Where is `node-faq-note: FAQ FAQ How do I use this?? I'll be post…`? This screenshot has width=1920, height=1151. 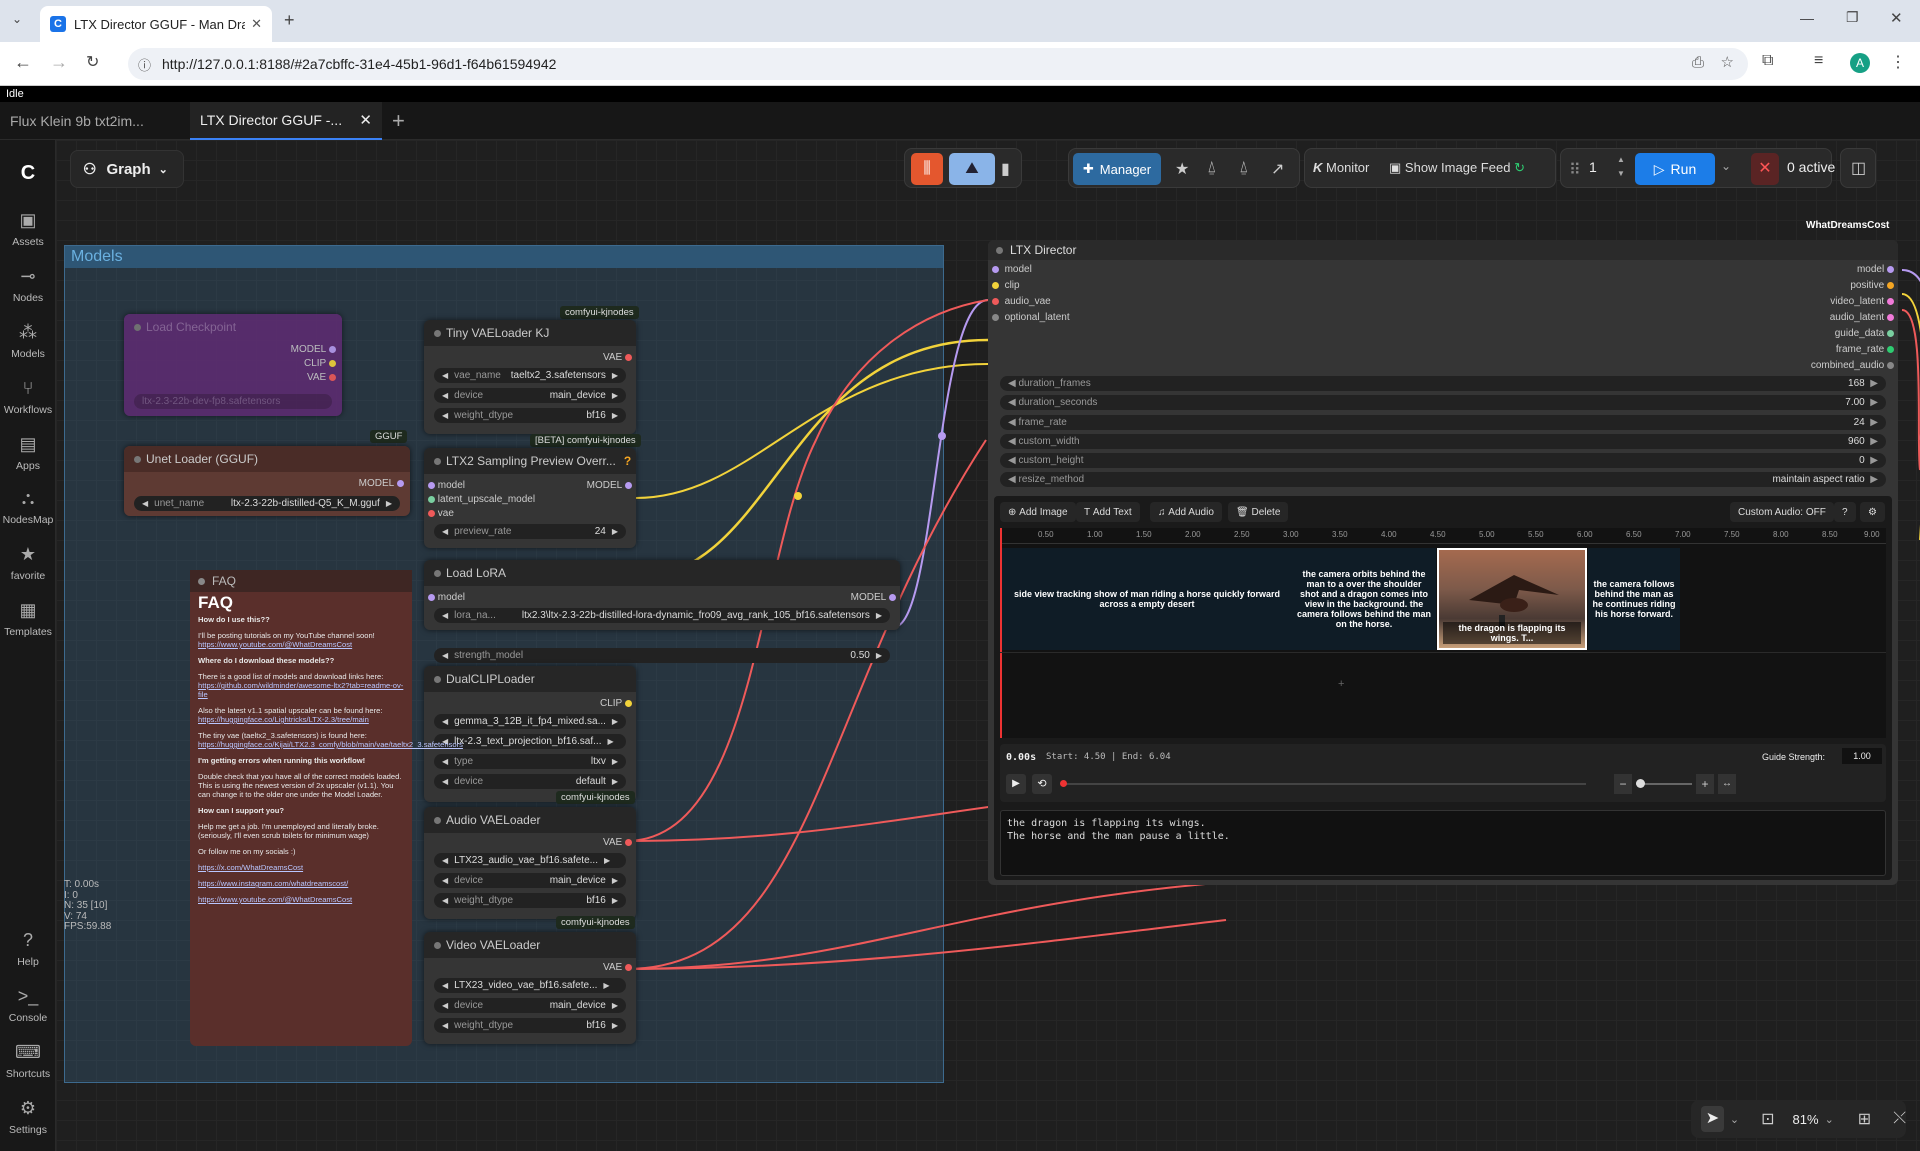
node-faq-note: FAQ FAQ How do I use this?? I'll be post… is located at coordinates (326, 808).